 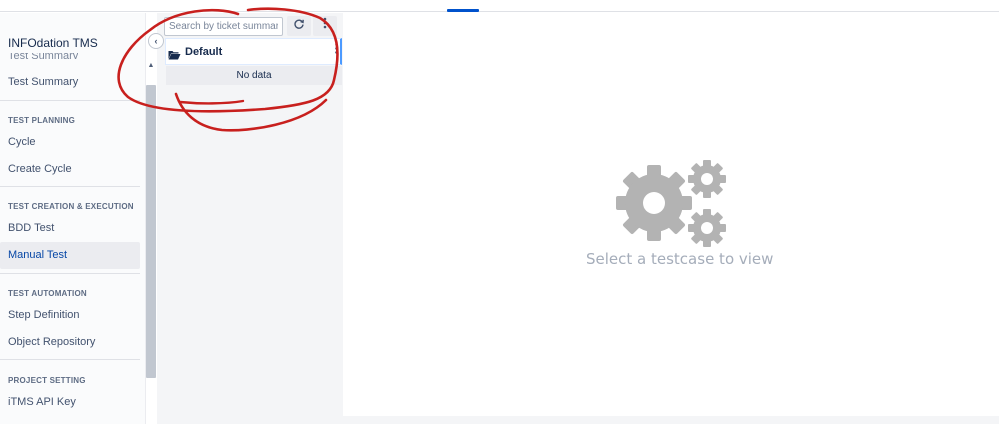 What do you see at coordinates (253, 51) in the screenshot?
I see `folder-row-default: Default` at bounding box center [253, 51].